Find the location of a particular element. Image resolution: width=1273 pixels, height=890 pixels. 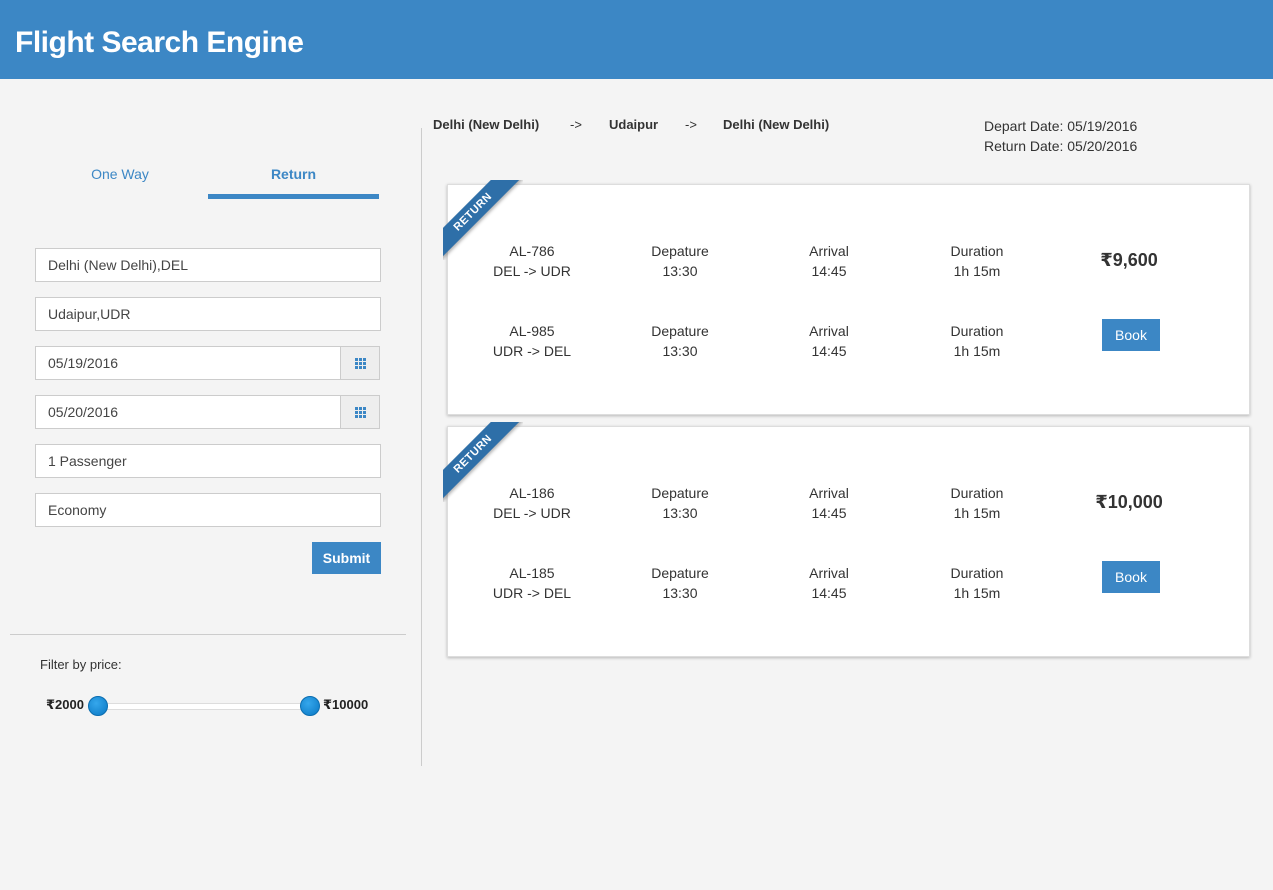

flight-number: AL-185 is located at coordinates (532, 573).